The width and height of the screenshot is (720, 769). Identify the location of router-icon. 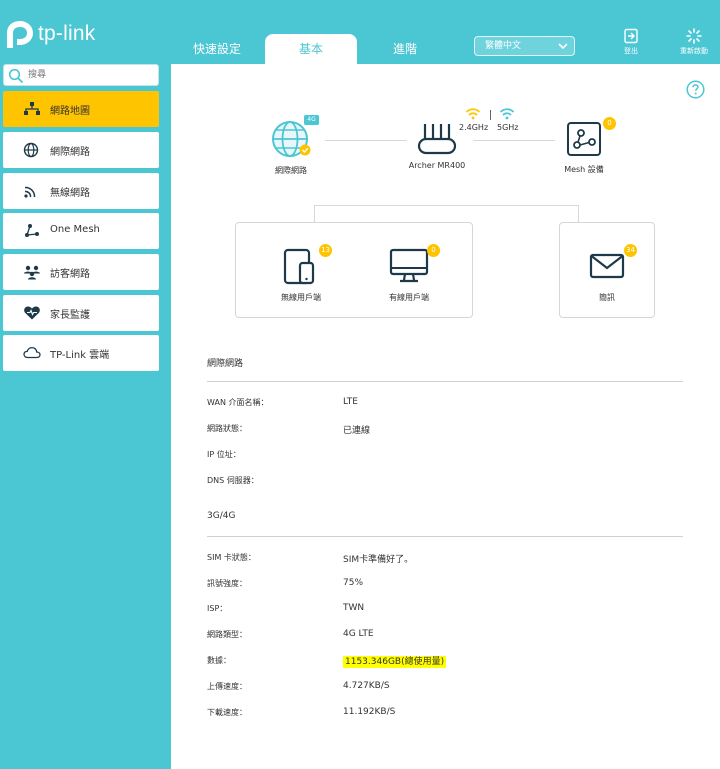
(437, 139).